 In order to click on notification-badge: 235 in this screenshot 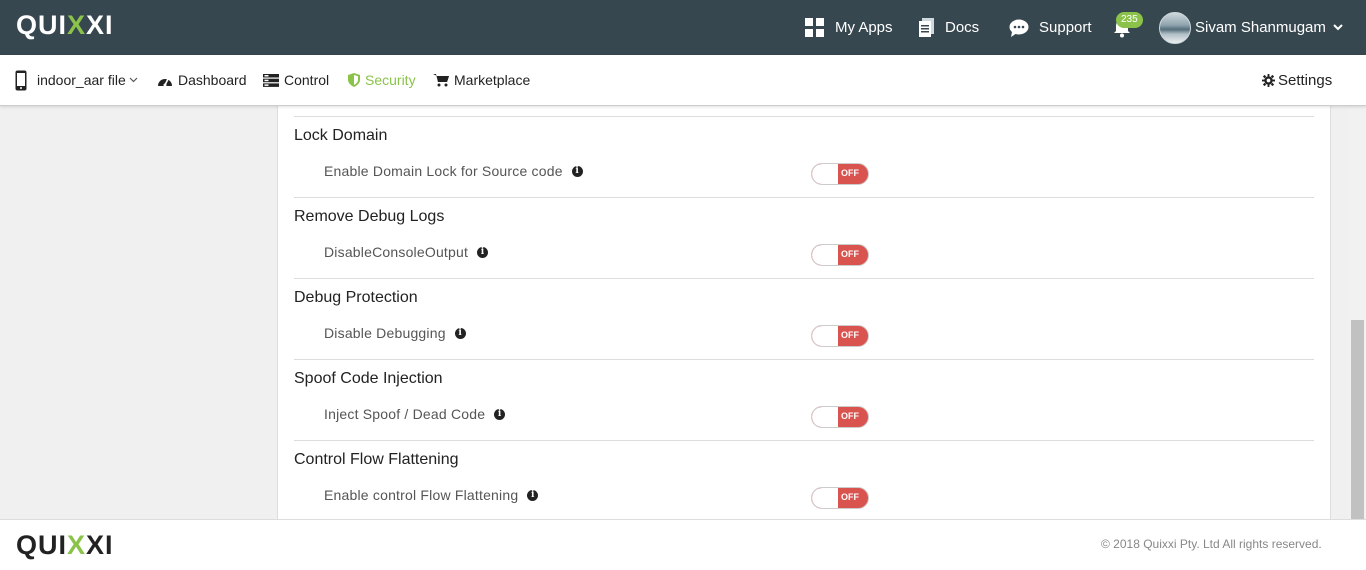, I will do `click(1129, 20)`.